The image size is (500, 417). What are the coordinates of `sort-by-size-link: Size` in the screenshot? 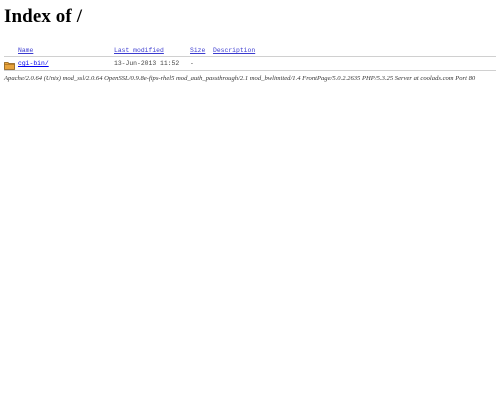 It's located at (197, 50).